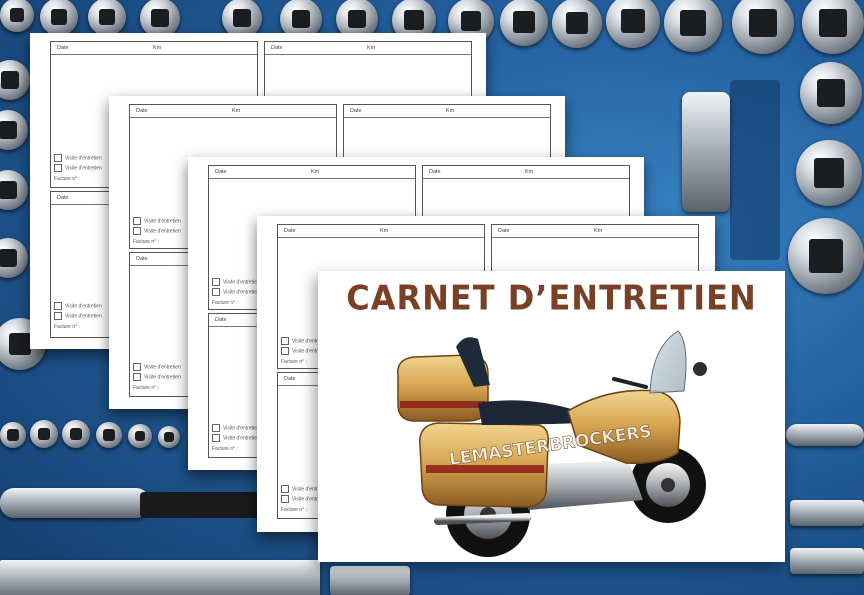 This screenshot has width=864, height=595. Describe the element at coordinates (432, 27) in the screenshot. I see `socket-row-top` at that location.